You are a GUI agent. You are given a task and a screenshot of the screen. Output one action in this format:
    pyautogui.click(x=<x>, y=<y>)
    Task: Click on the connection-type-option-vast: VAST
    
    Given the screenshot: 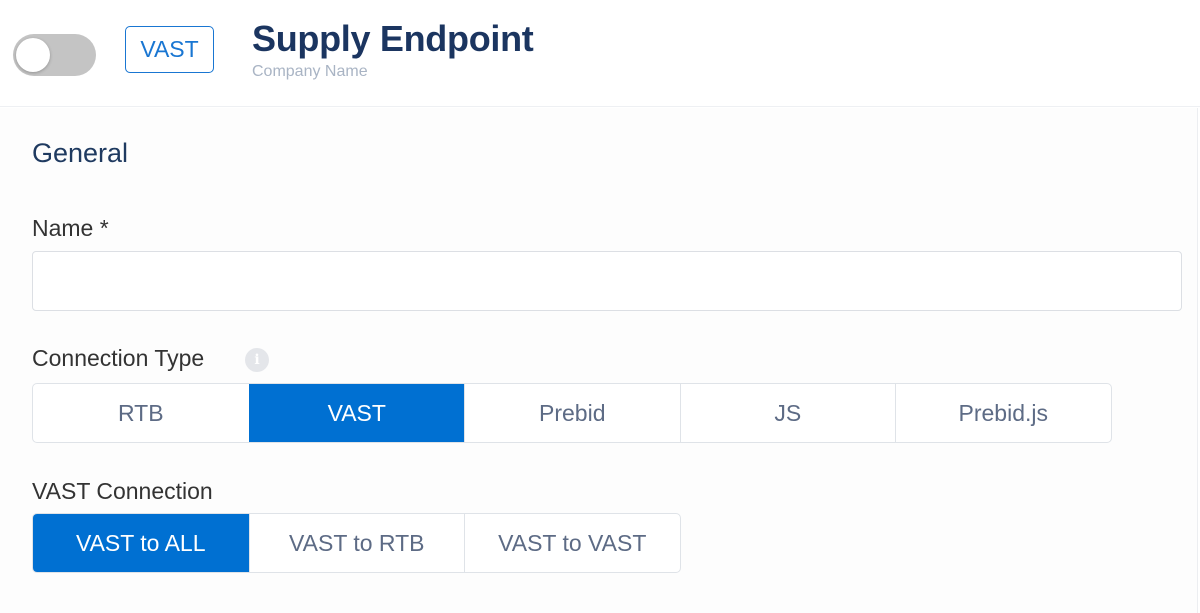 What is the action you would take?
    pyautogui.click(x=356, y=413)
    